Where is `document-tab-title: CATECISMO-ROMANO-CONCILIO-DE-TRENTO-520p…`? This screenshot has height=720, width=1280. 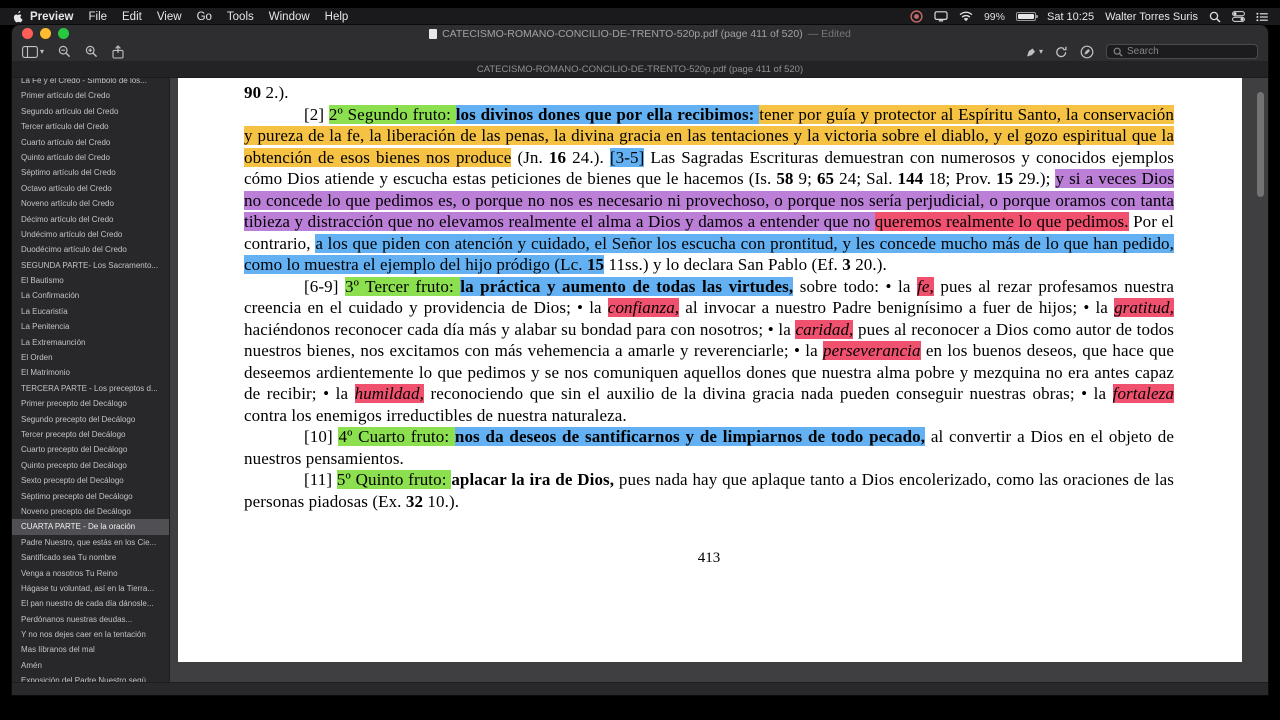
document-tab-title: CATECISMO-ROMANO-CONCILIO-DE-TRENTO-520p… is located at coordinates (640, 69).